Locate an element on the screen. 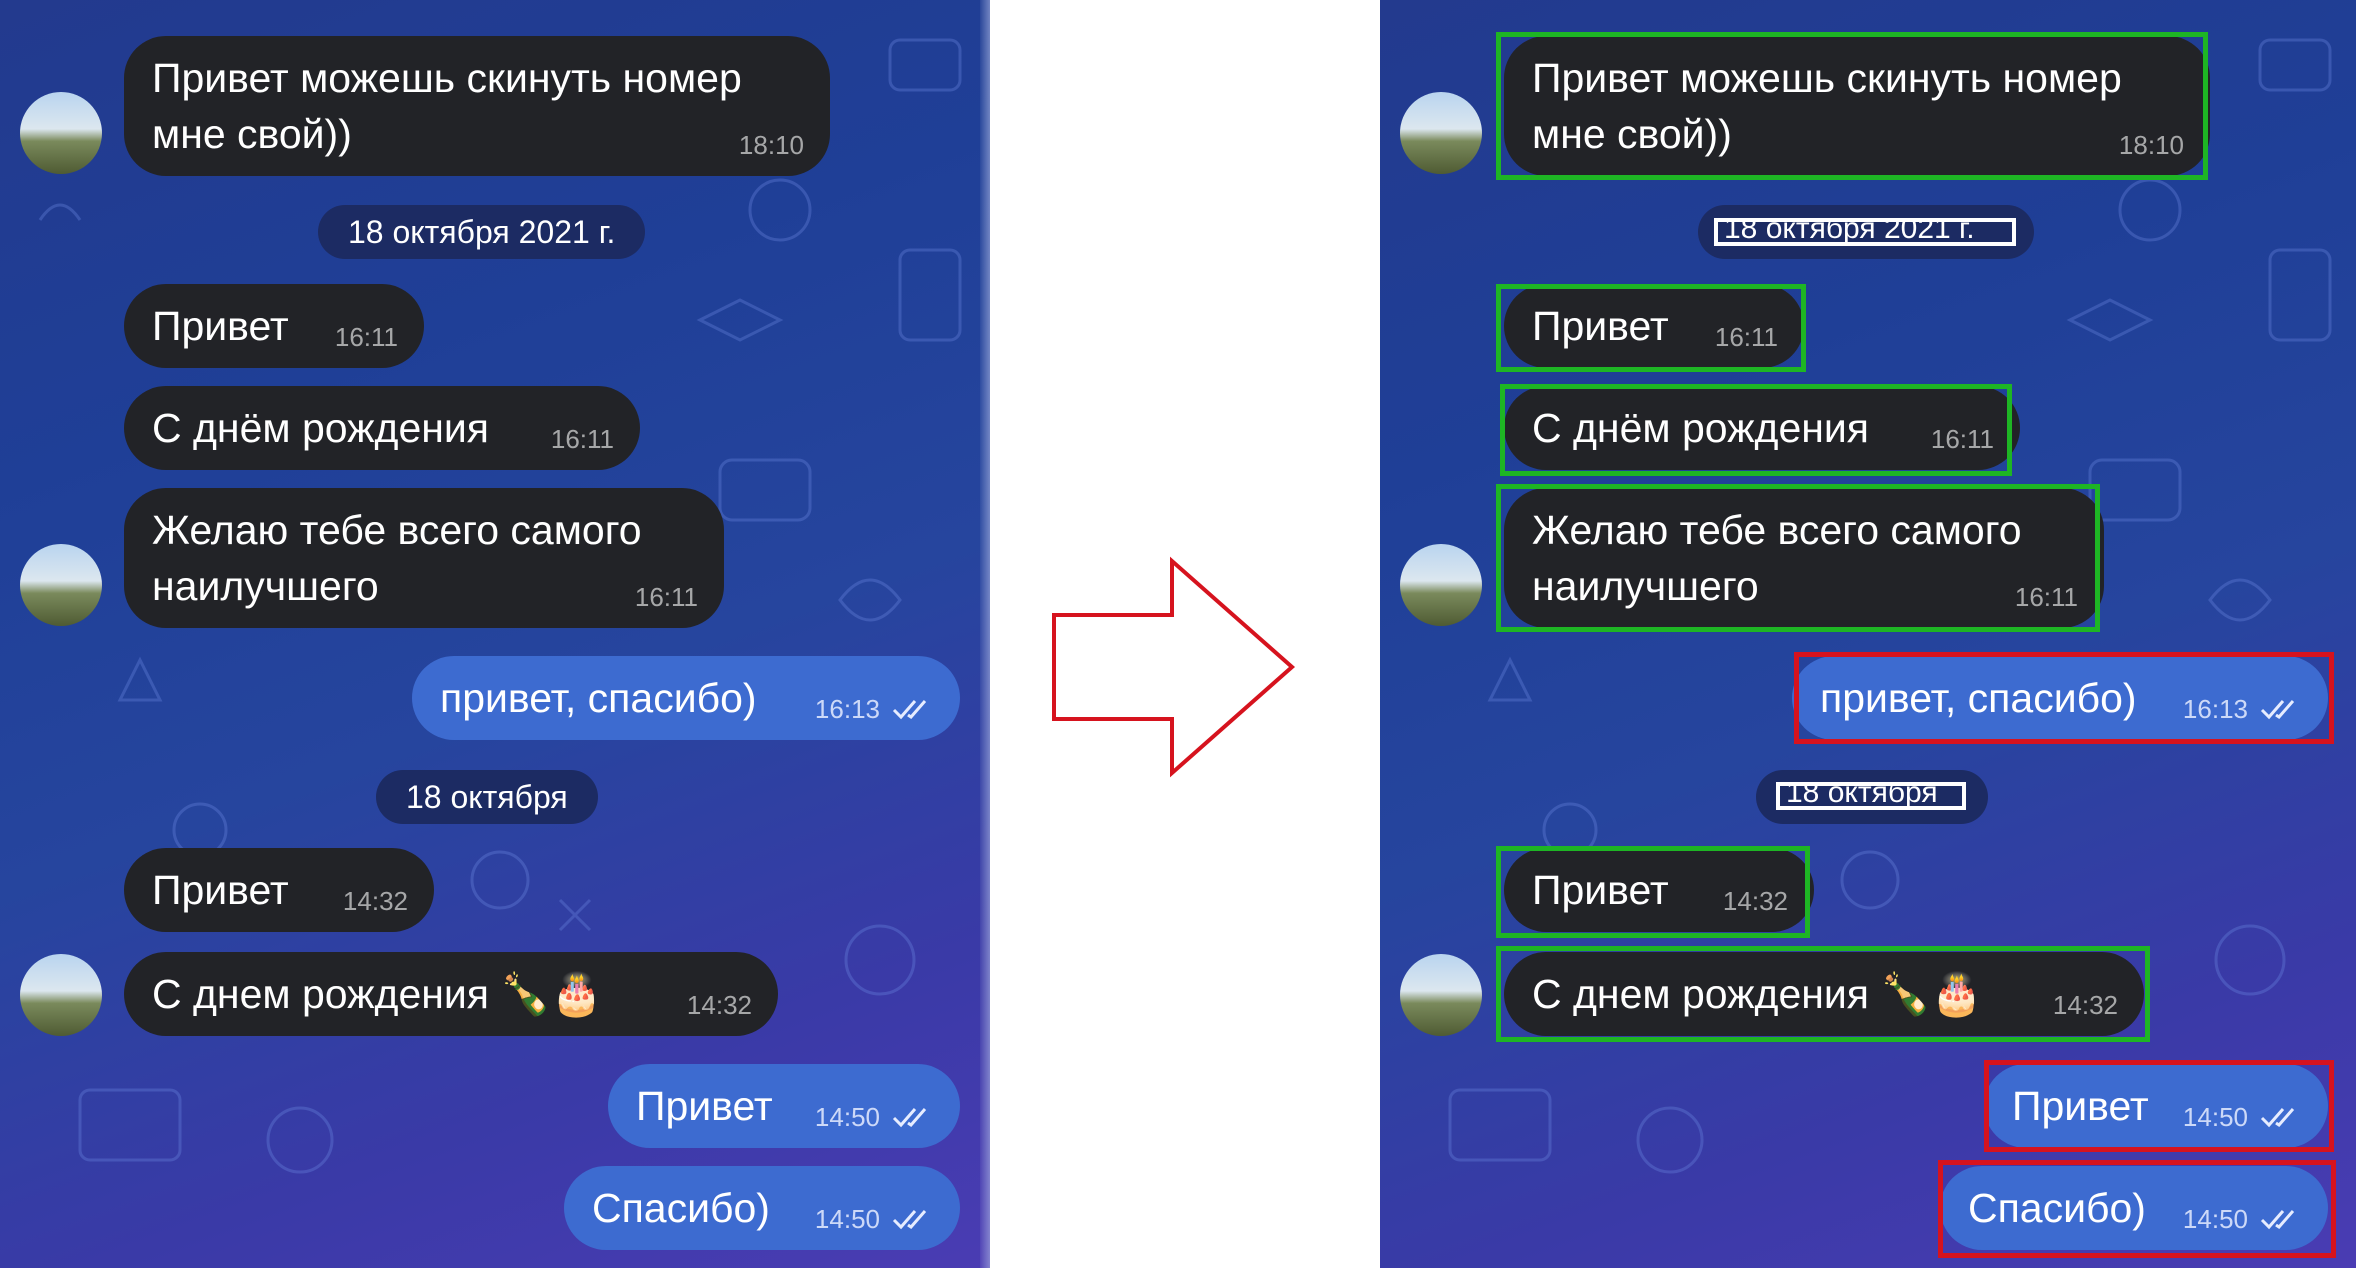  message-outgoing: привет, спасибо) 16:13 is located at coordinates (686, 698).